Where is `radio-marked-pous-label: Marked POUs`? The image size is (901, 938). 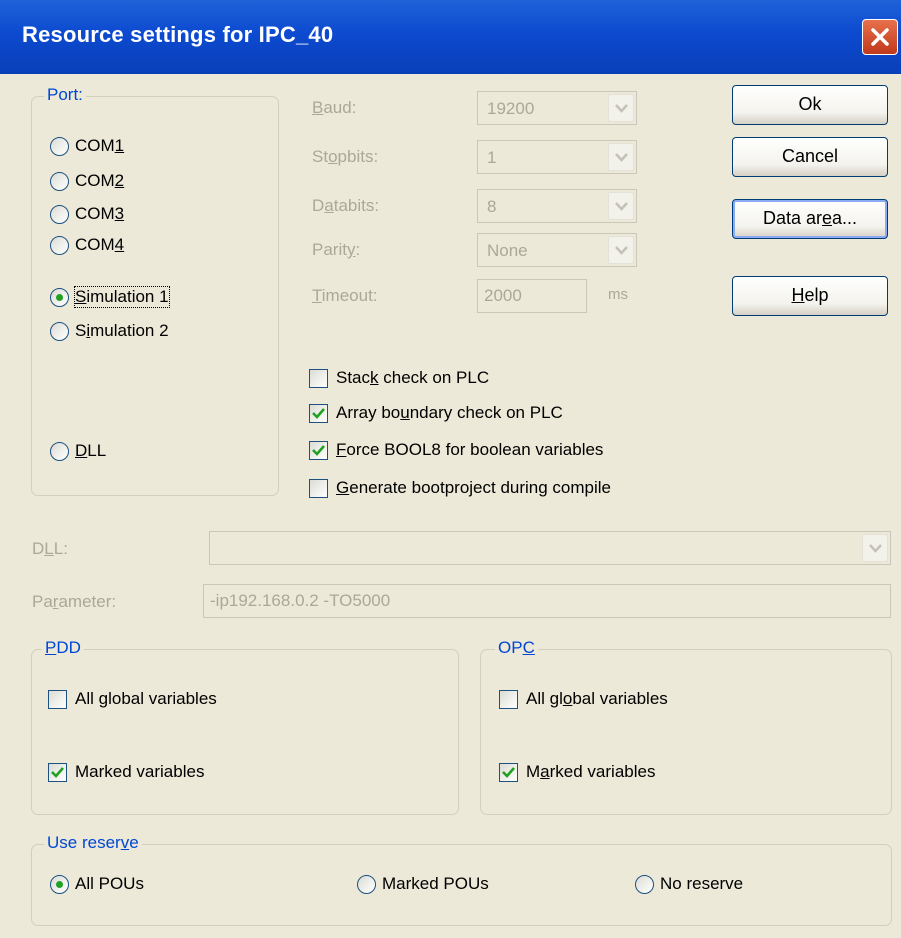
radio-marked-pous-label: Marked POUs is located at coordinates (435, 884).